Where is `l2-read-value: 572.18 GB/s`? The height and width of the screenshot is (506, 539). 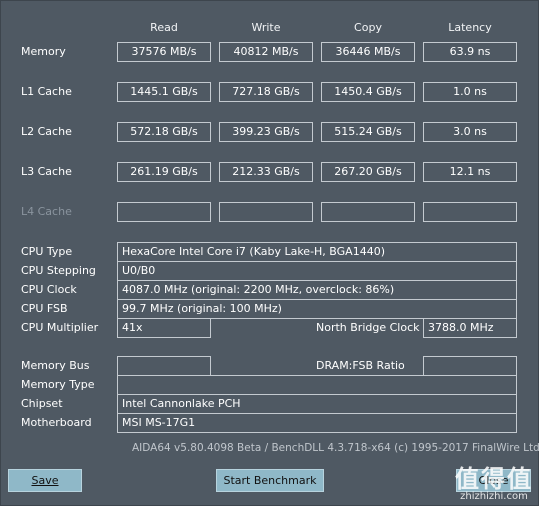 l2-read-value: 572.18 GB/s is located at coordinates (164, 132).